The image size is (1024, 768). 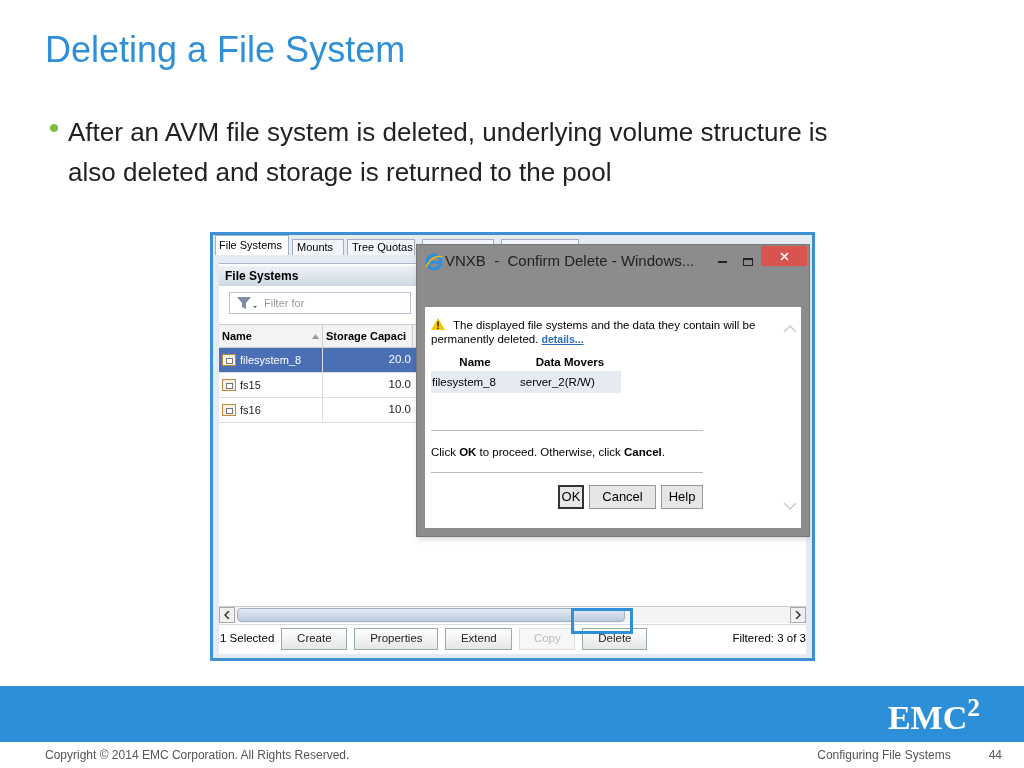 I want to click on selection-count: 1 Selected, so click(x=247, y=639).